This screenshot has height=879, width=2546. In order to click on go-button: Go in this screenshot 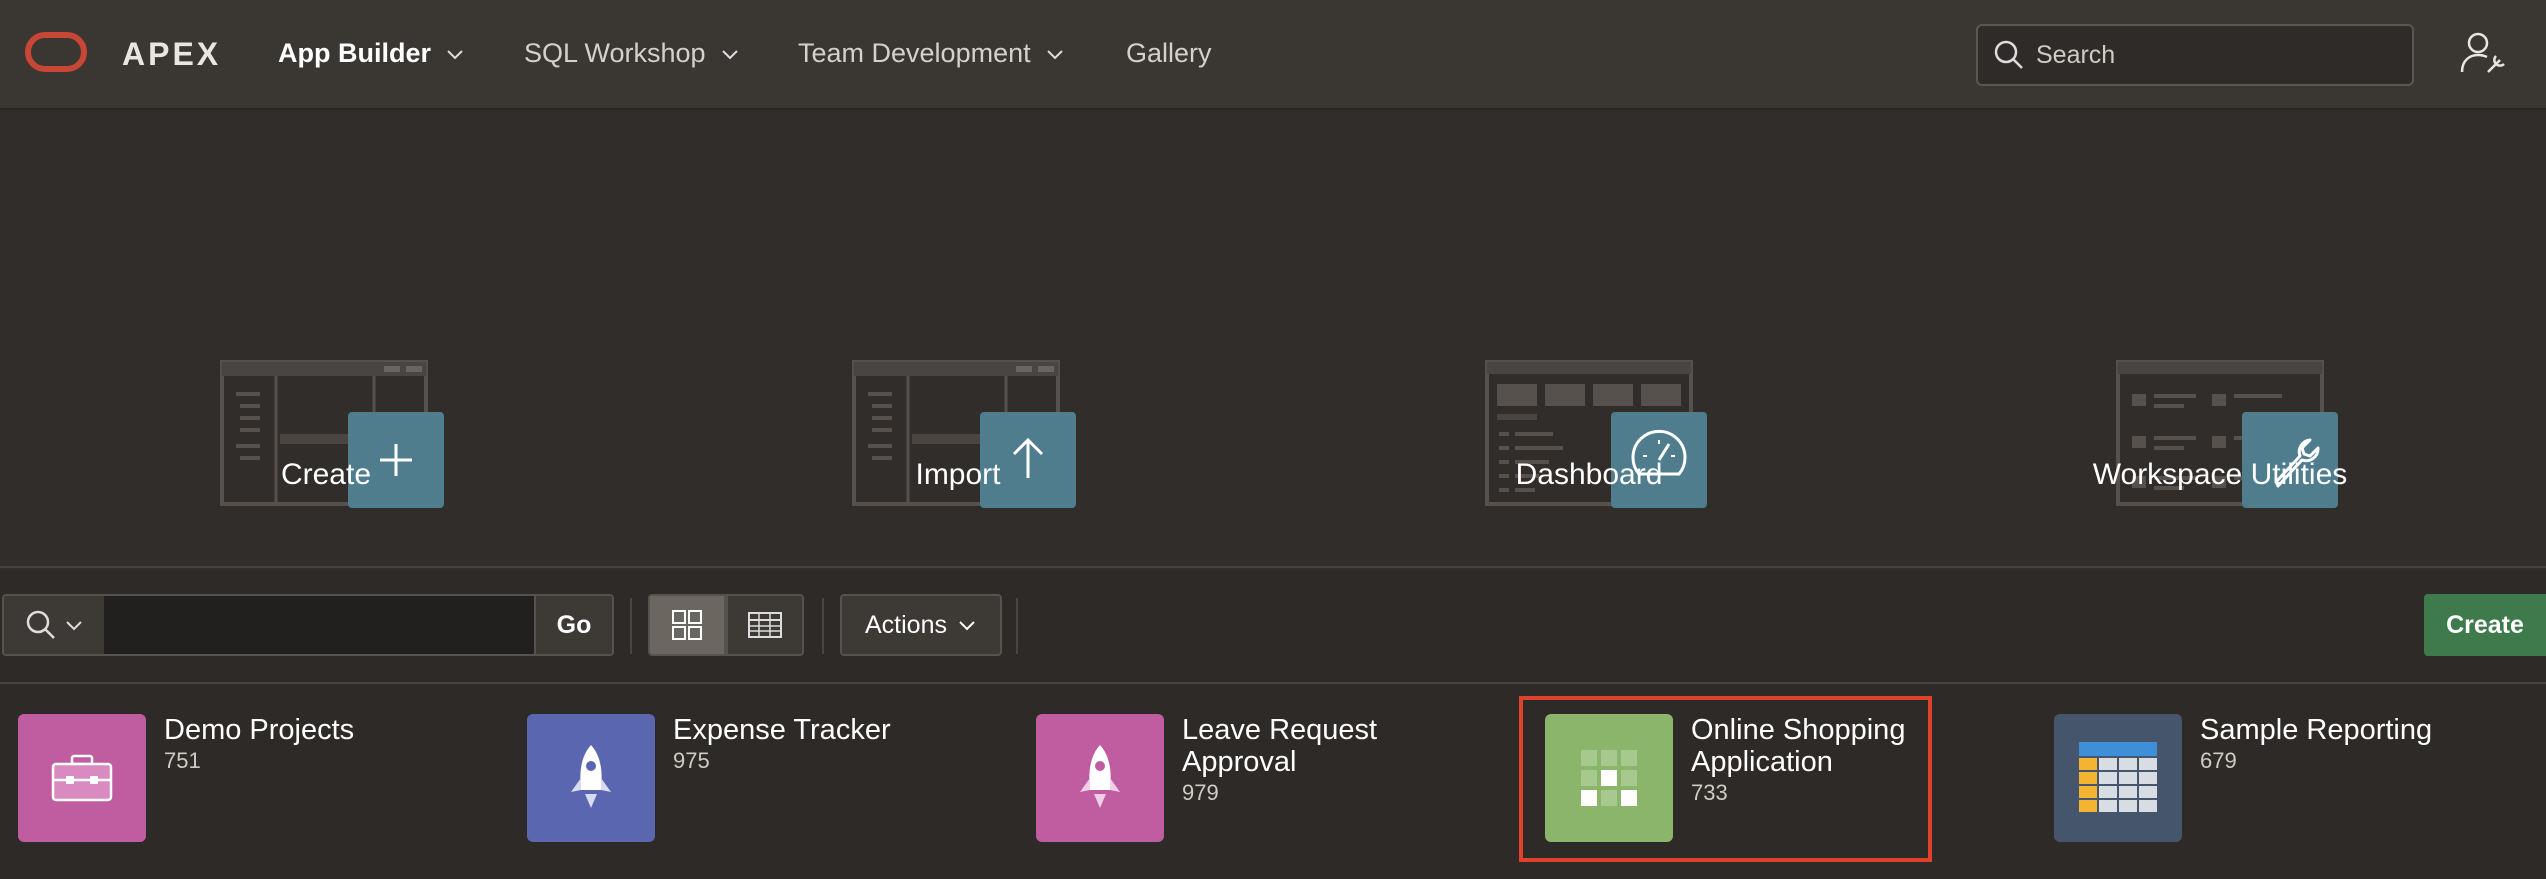, I will do `click(574, 625)`.